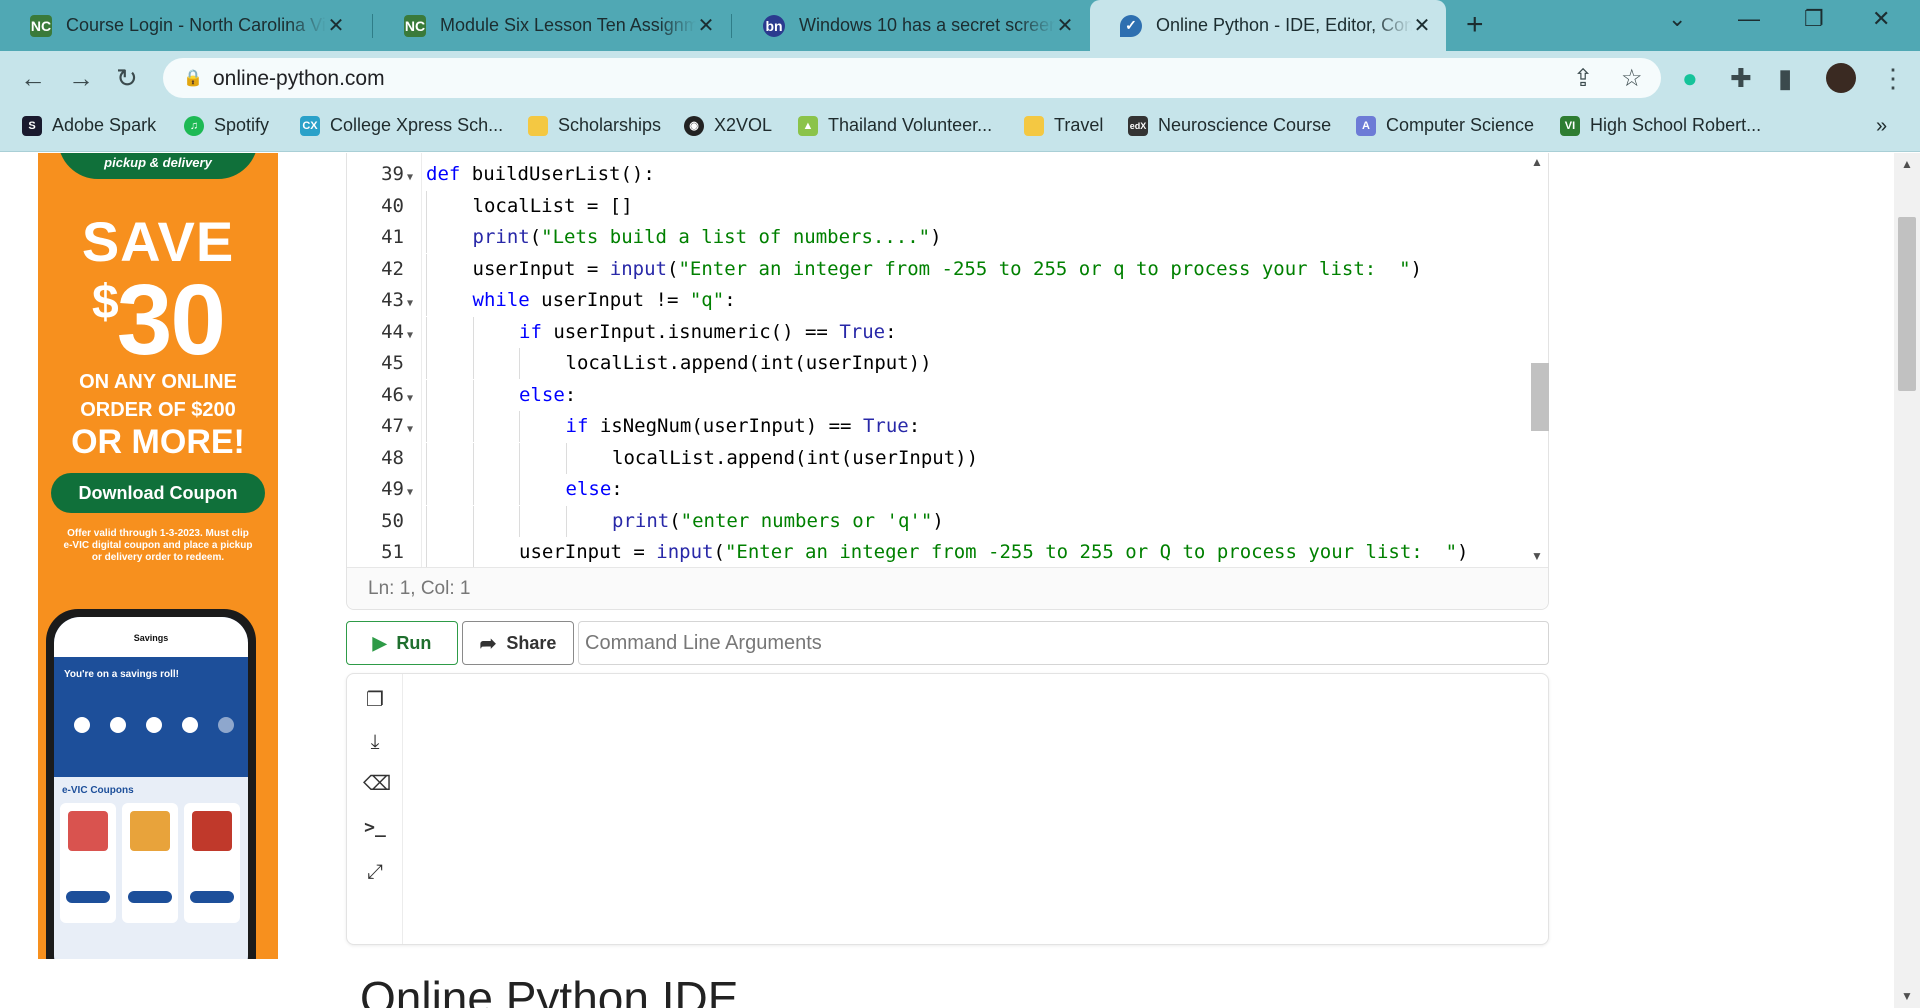 The width and height of the screenshot is (1920, 1008). I want to click on editor-scrollbar: ▲ ▼, so click(1538, 360).